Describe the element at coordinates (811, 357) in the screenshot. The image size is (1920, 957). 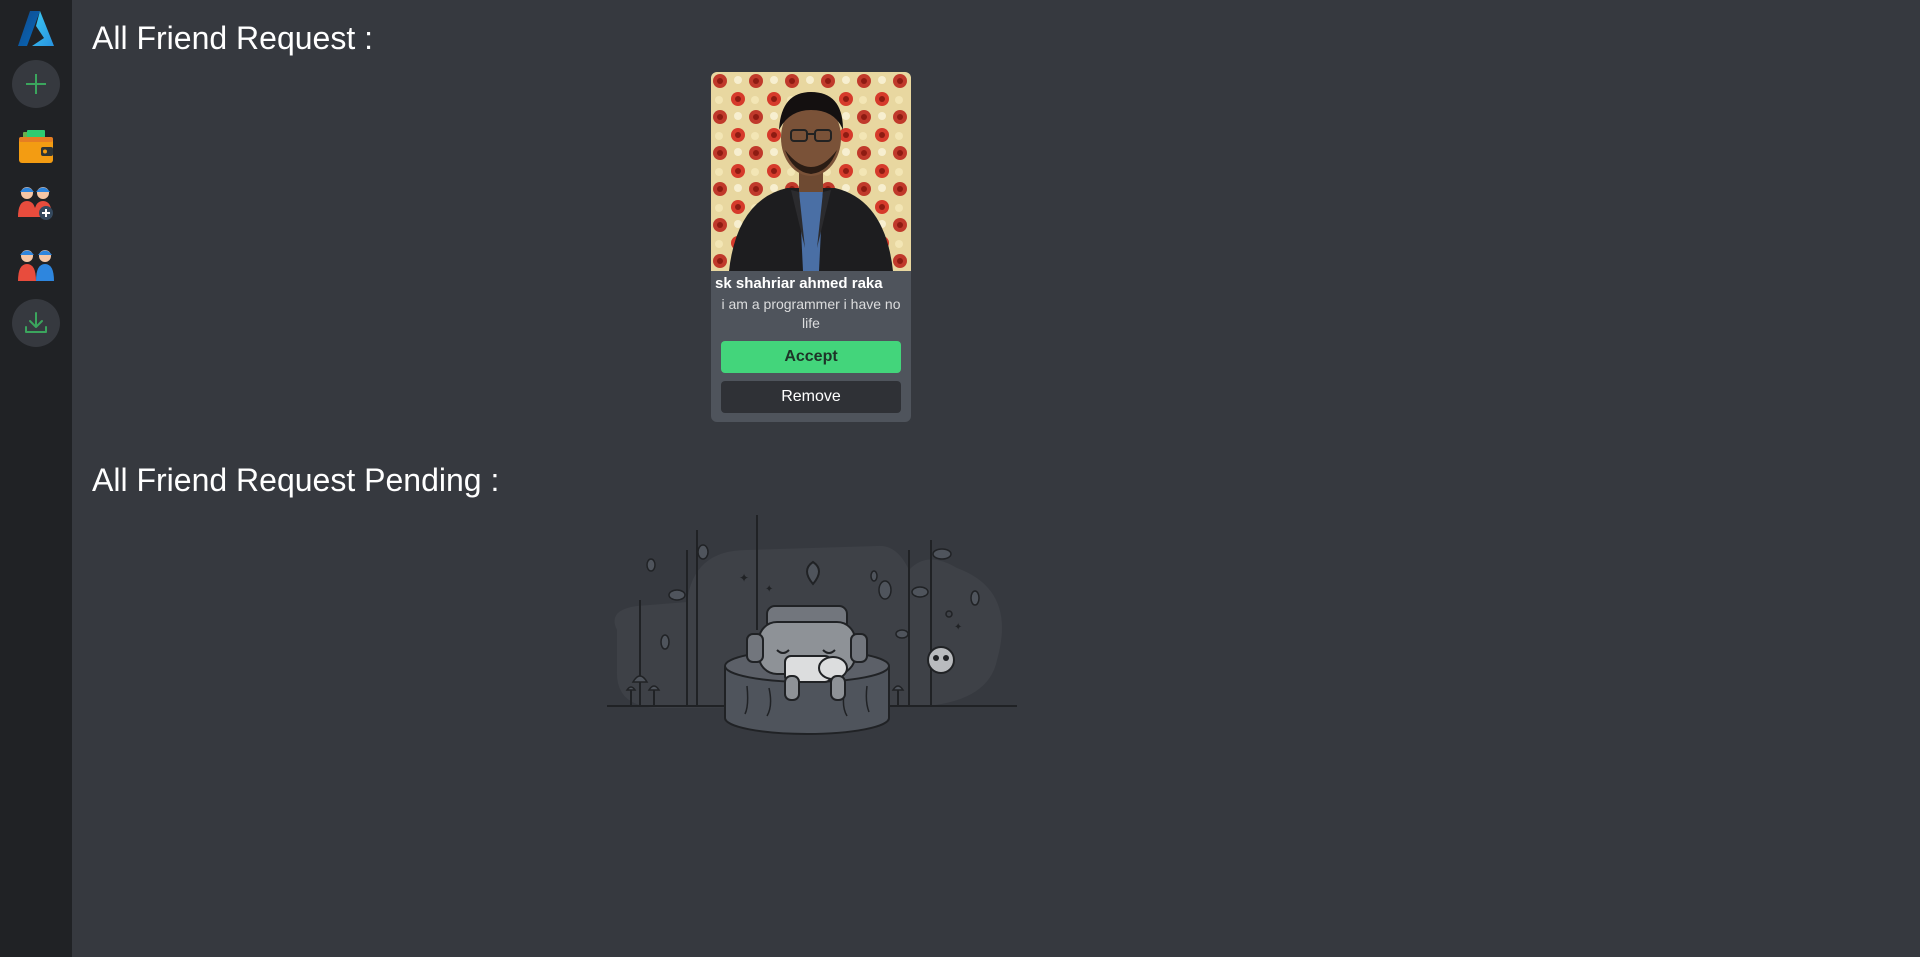
I see `accept-button: Accept` at that location.